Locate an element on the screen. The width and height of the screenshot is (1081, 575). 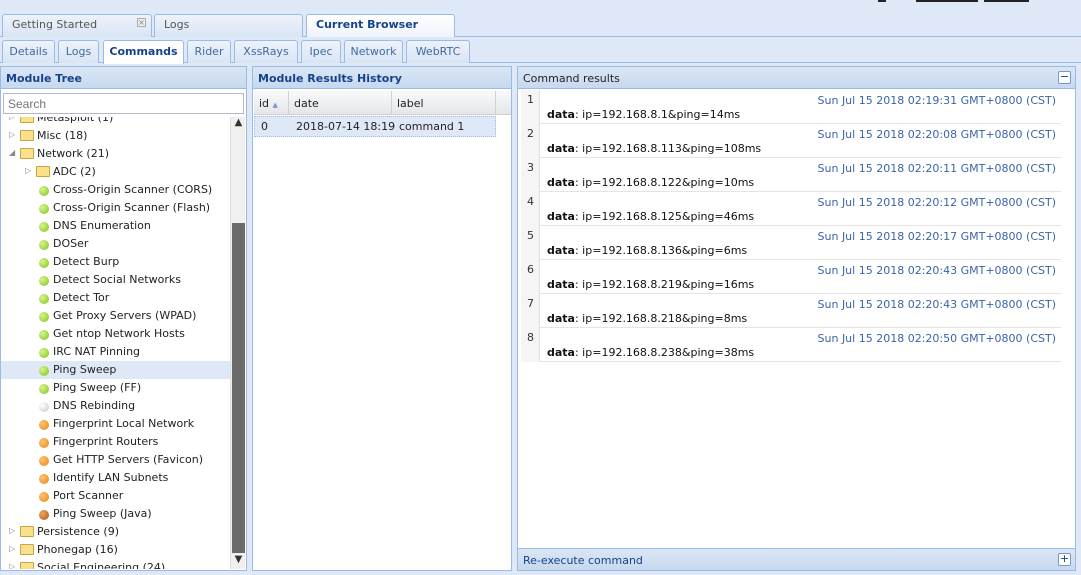
row-number: 1 is located at coordinates (530, 107).